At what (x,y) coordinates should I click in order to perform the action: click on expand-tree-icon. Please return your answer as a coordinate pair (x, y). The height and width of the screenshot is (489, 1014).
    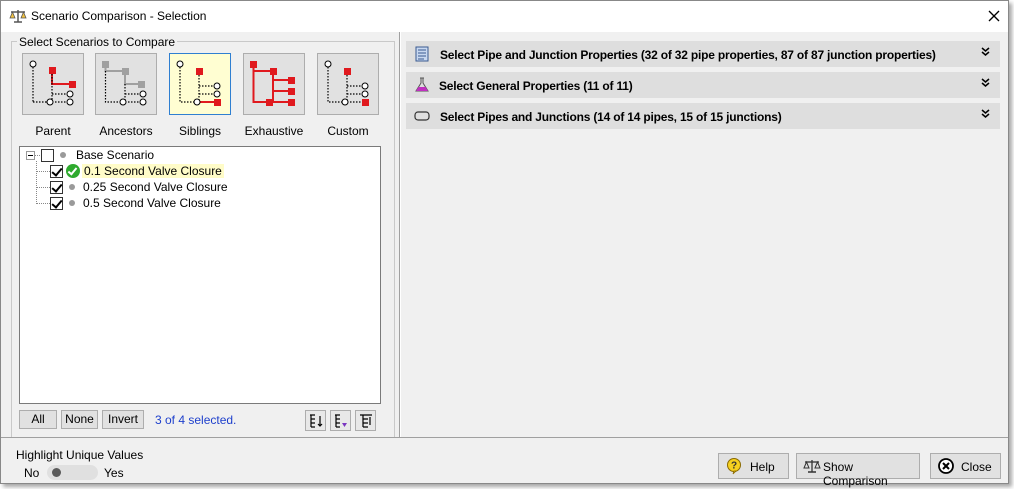
    Looking at the image, I should click on (341, 421).